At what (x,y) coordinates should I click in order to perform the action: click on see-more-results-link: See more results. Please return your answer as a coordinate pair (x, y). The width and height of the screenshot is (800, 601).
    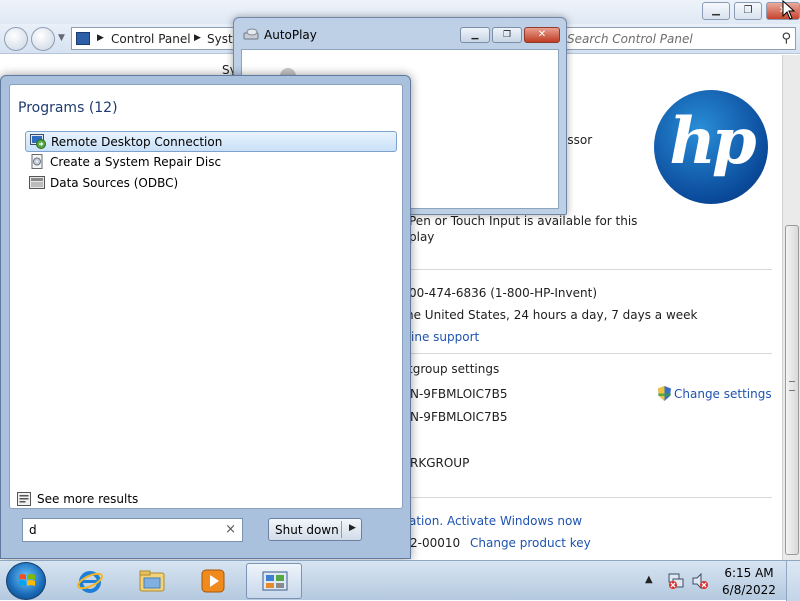
    Looking at the image, I should click on (117, 500).